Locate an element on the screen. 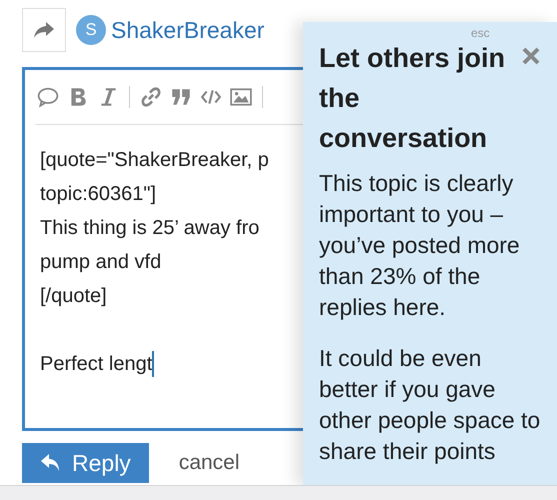 The image size is (557, 500). avatar: S is located at coordinates (91, 30).